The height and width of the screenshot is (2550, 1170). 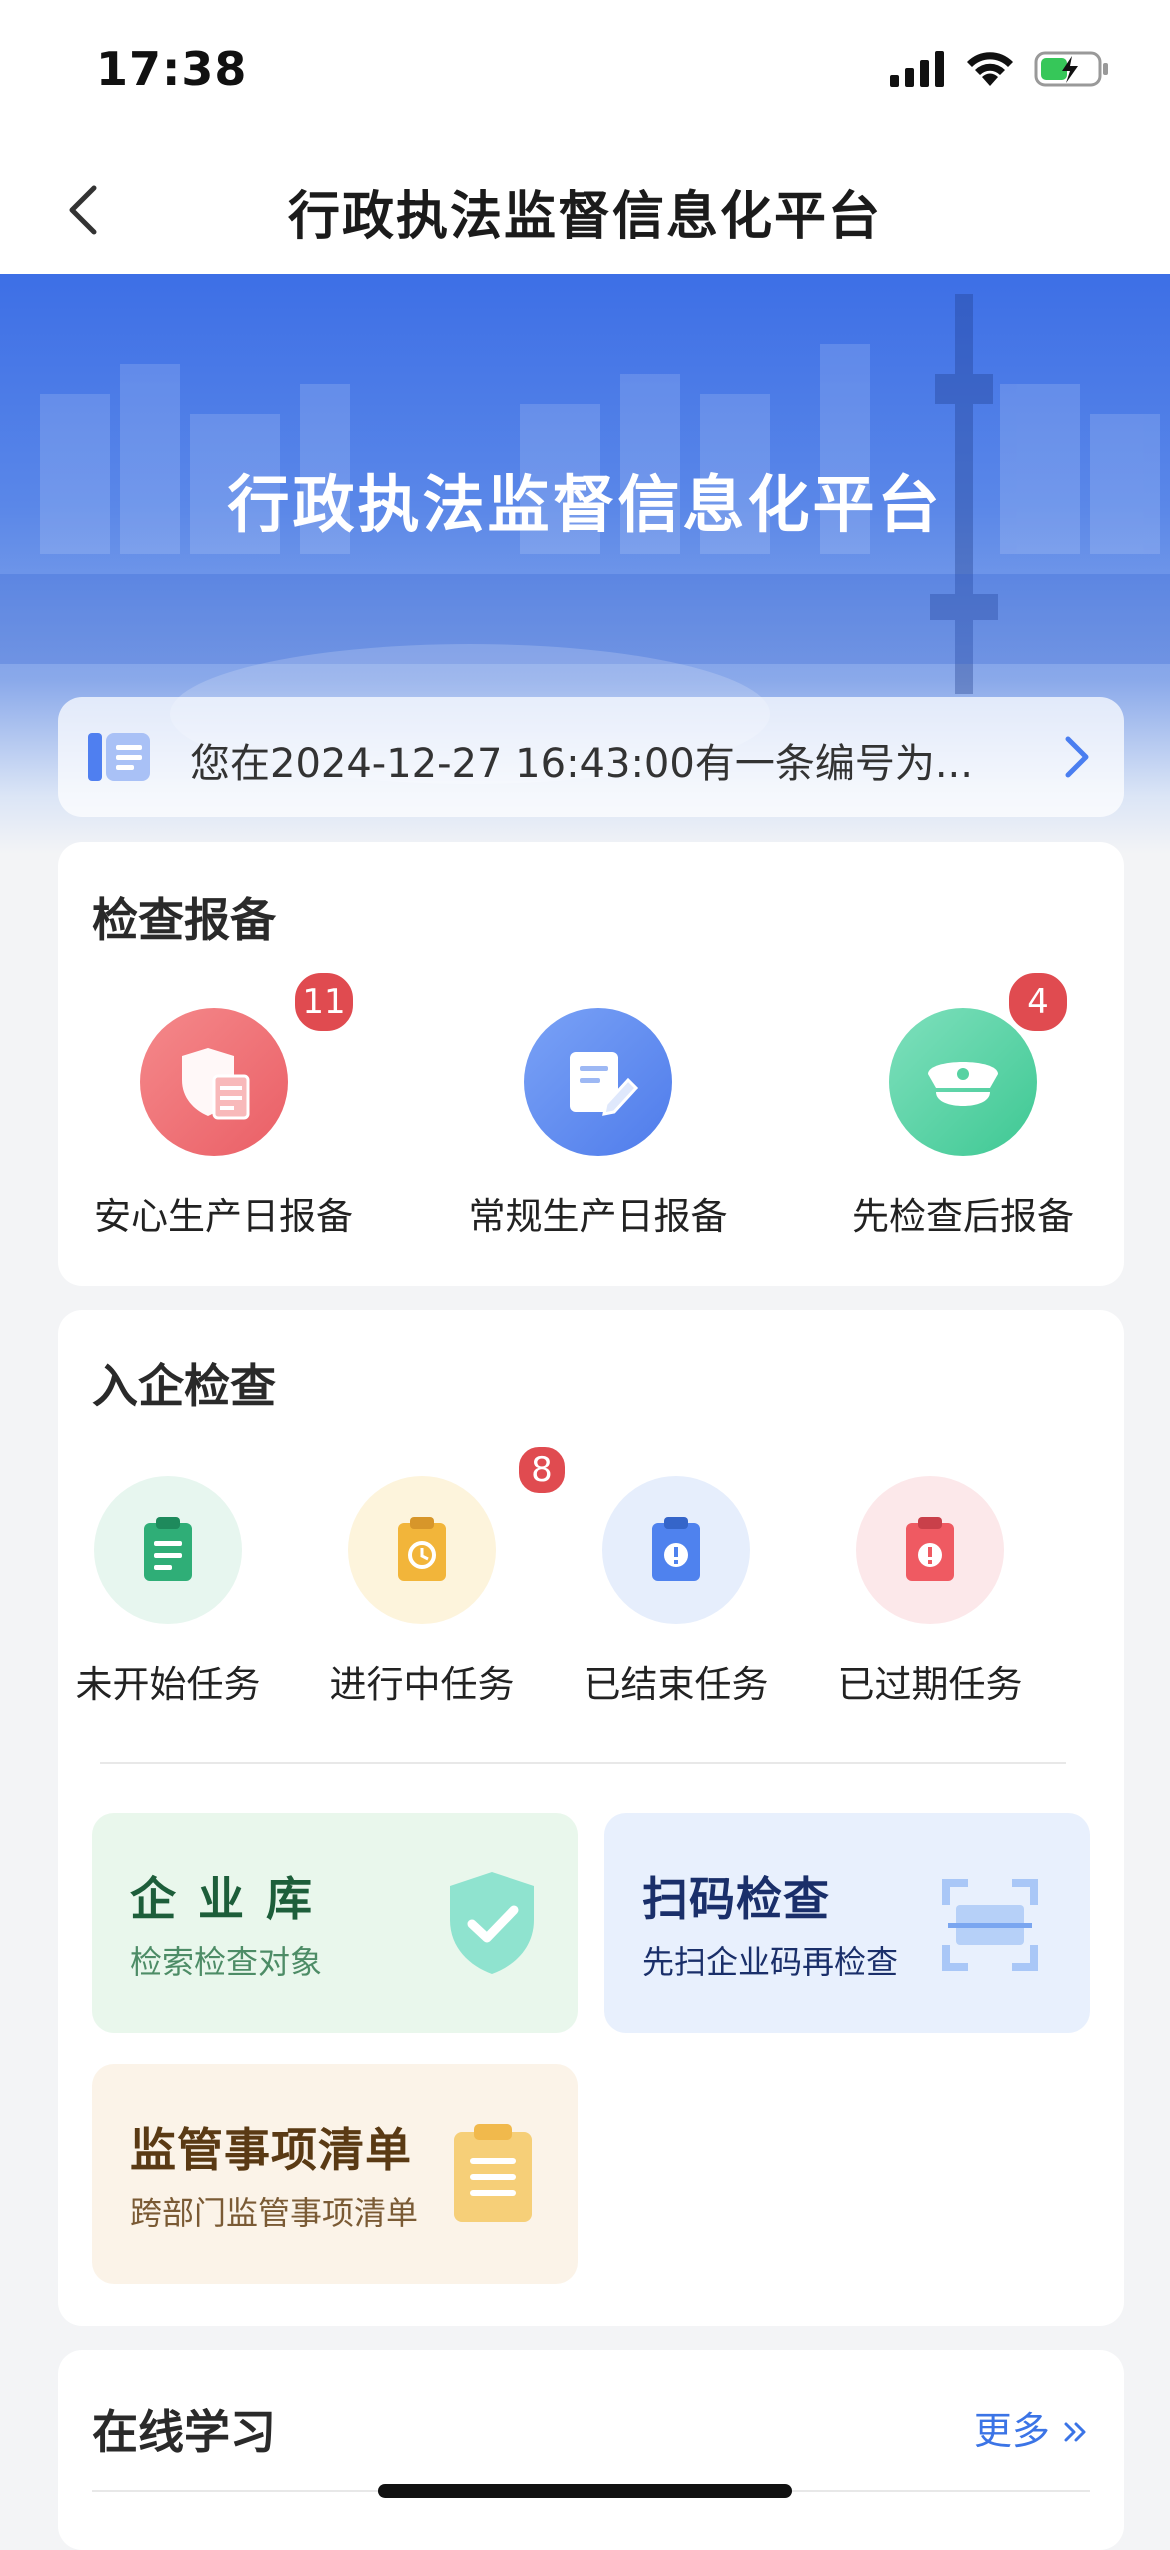 What do you see at coordinates (847, 1923) in the screenshot?
I see `scan-check-tile: 扫码检查 先扫企业码再检查` at bounding box center [847, 1923].